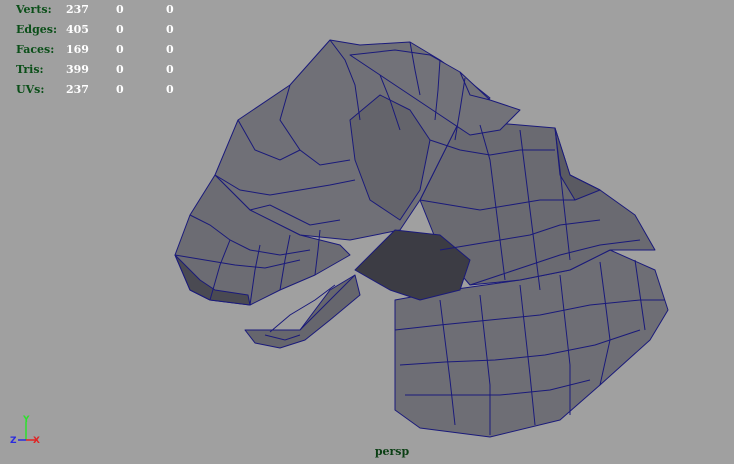 This screenshot has height=464, width=734. Describe the element at coordinates (25, 430) in the screenshot. I see `view-axis-indicator: Y Z X` at that location.